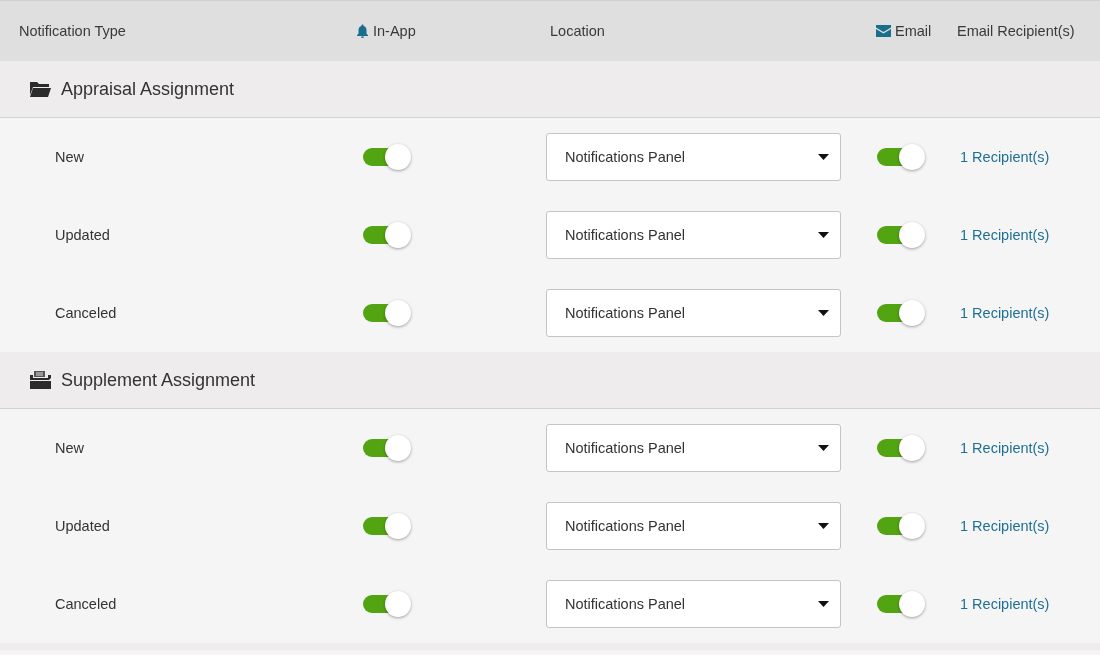 Image resolution: width=1100 pixels, height=655 pixels. Describe the element at coordinates (72, 31) in the screenshot. I see `column-header: Notification Type` at that location.